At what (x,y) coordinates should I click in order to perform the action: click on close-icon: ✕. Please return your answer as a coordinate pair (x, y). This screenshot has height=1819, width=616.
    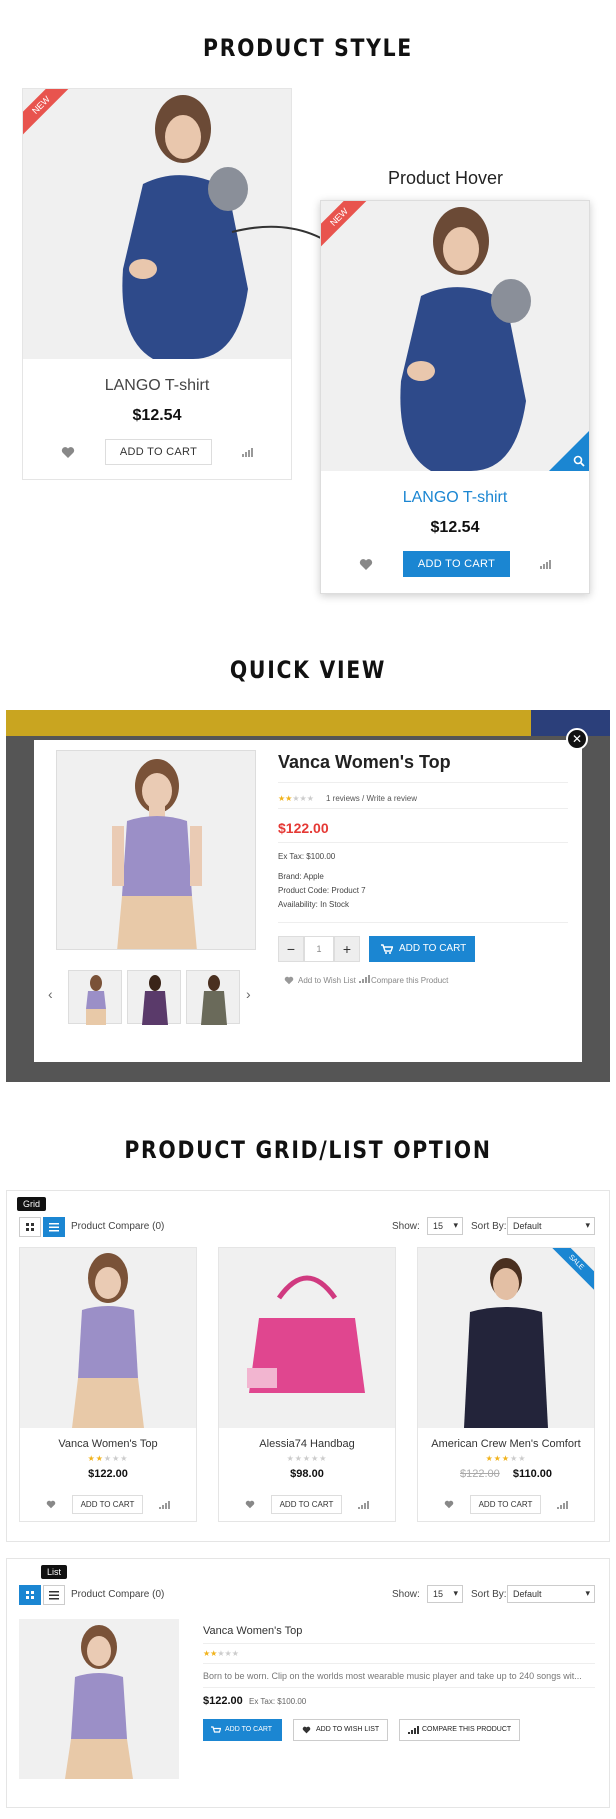
    Looking at the image, I should click on (577, 739).